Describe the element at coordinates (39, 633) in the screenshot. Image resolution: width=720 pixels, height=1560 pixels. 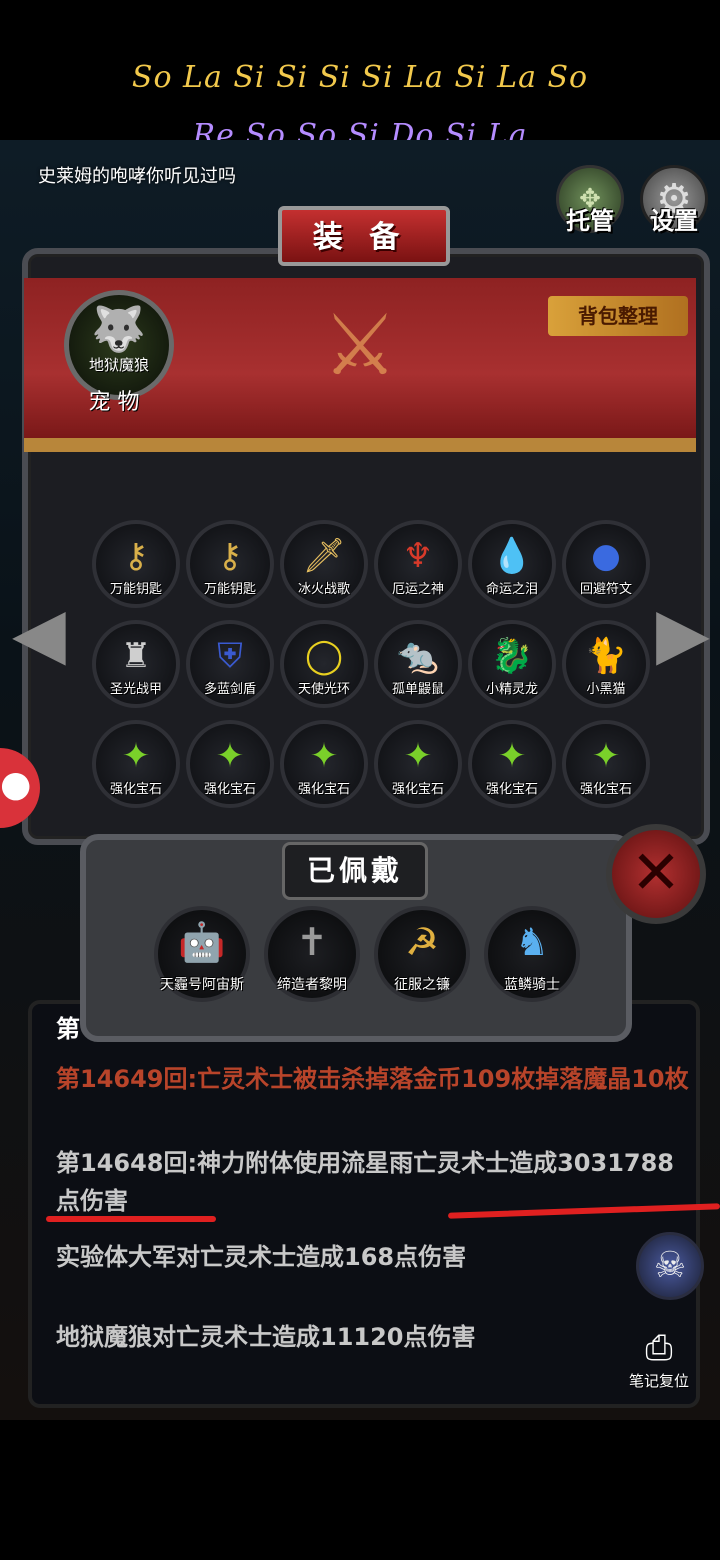
I see `prev-page-arrow-icon: ◀` at that location.